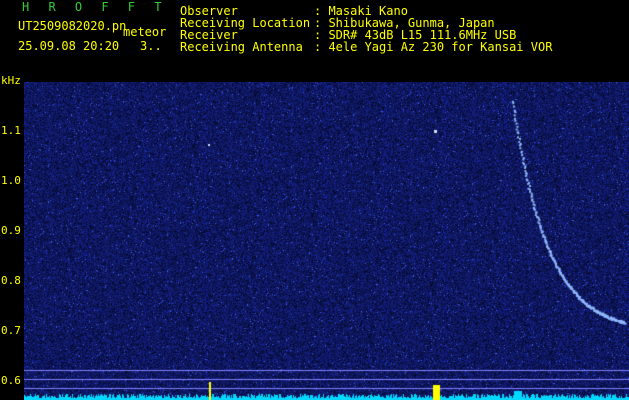  What do you see at coordinates (145, 32) in the screenshot?
I see `mode-label: meteor` at bounding box center [145, 32].